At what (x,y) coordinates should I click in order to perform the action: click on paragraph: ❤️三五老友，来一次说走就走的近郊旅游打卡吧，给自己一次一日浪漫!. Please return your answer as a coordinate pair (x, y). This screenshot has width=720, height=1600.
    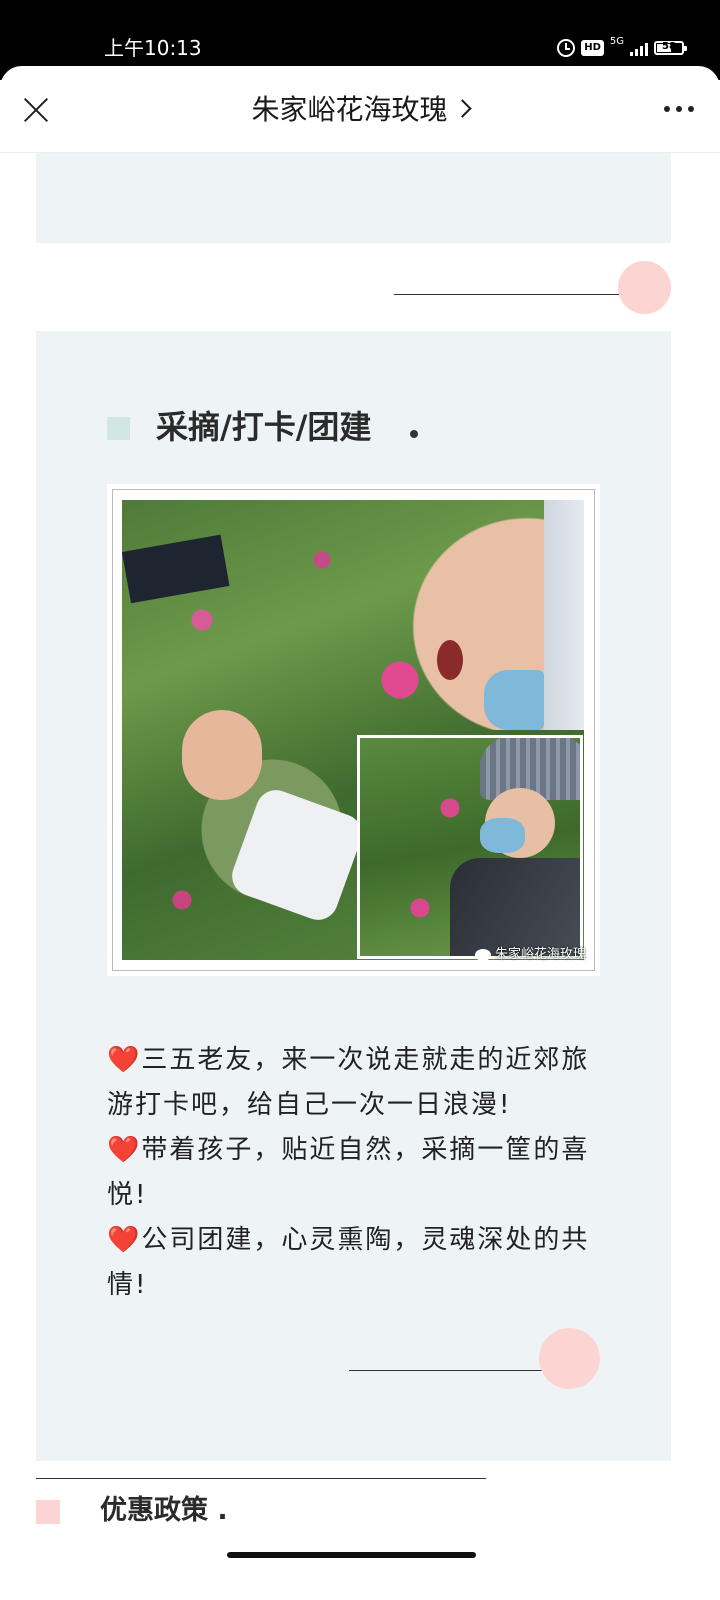
    Looking at the image, I should click on (357, 1083).